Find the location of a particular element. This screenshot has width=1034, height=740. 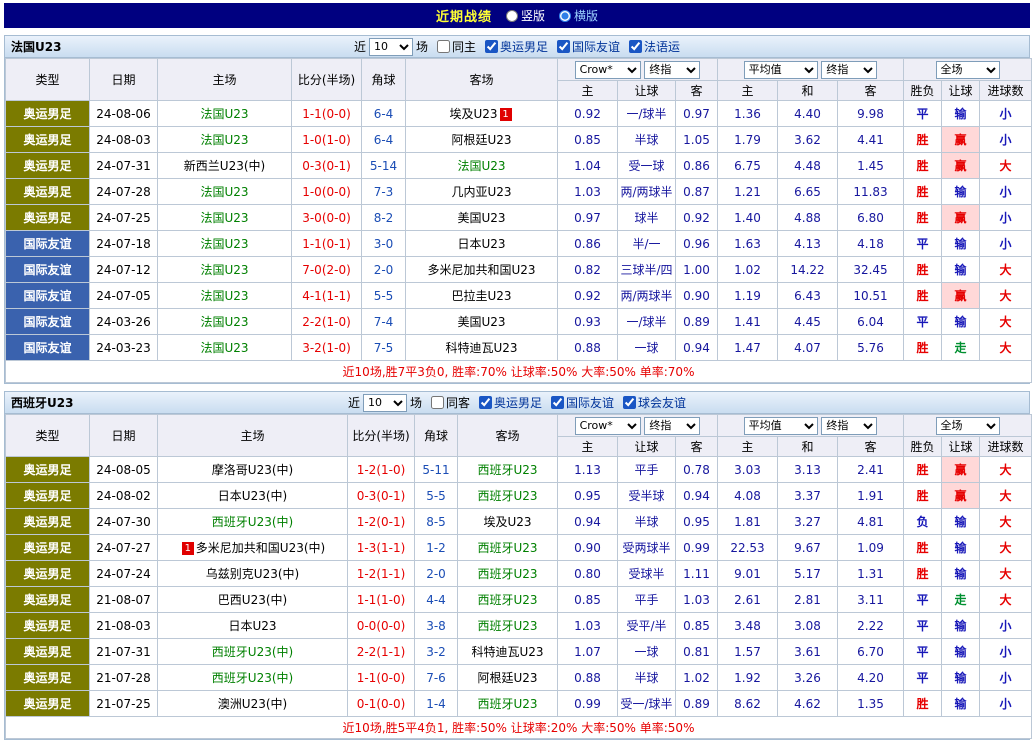

score-cell: 1-3(1-1) is located at coordinates (381, 547).